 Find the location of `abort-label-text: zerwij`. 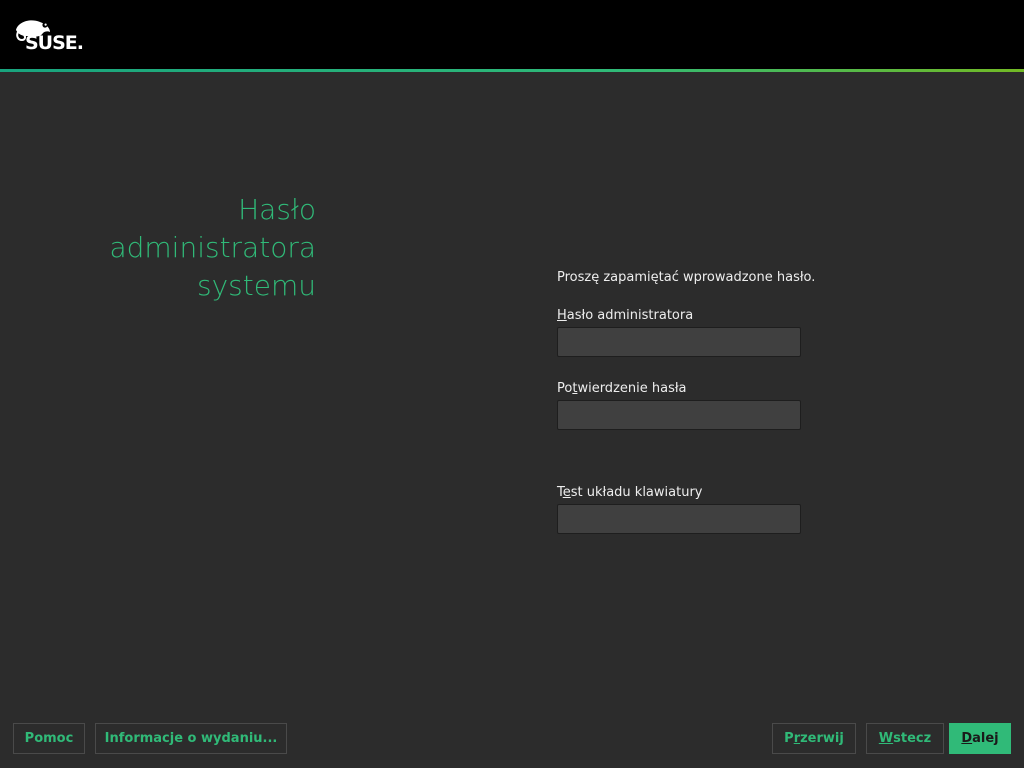

abort-label-text: zerwij is located at coordinates (822, 738).